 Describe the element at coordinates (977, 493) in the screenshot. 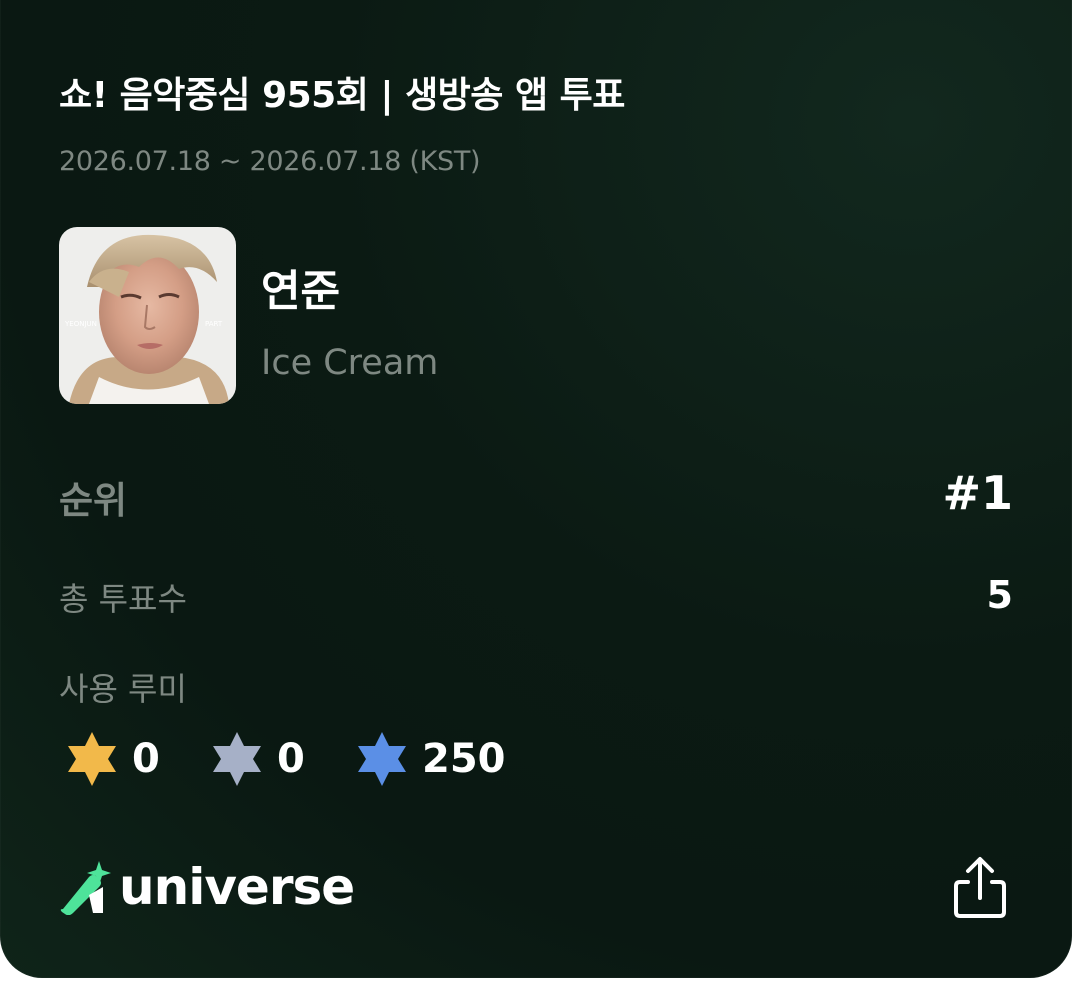

I see `rank-value: #1` at that location.